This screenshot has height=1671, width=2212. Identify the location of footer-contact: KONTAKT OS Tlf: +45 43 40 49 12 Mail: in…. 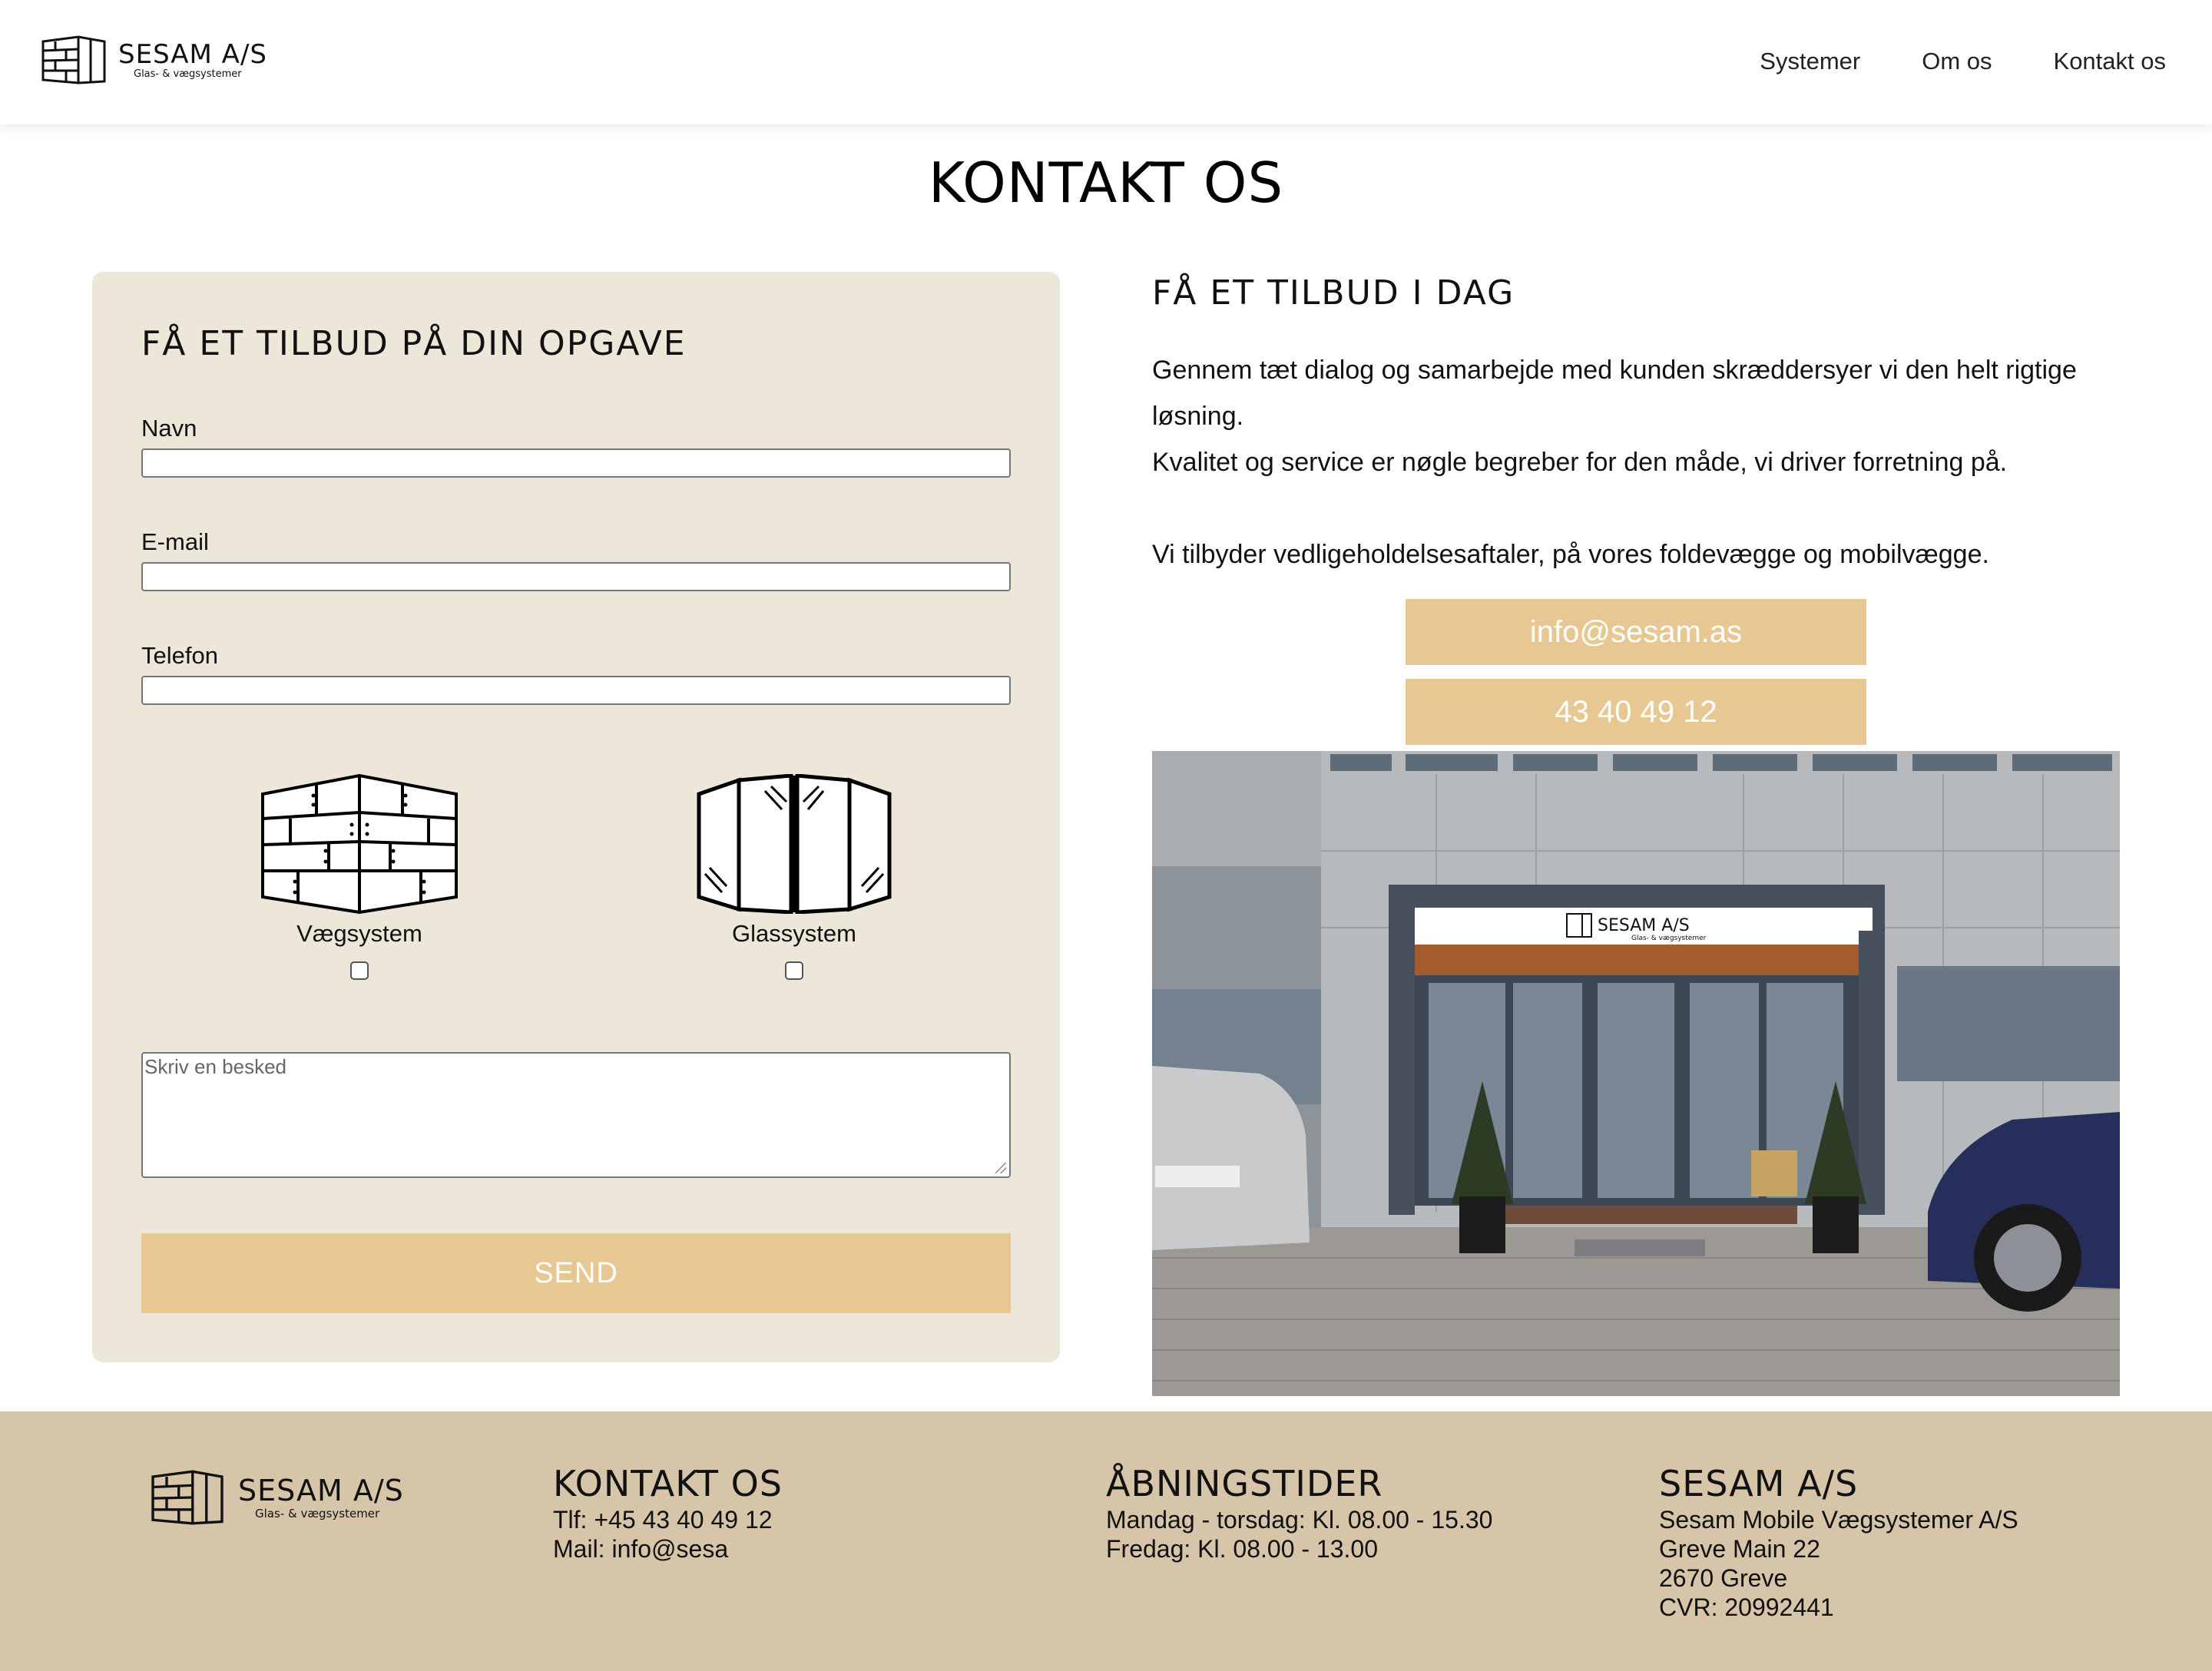
(668, 1512).